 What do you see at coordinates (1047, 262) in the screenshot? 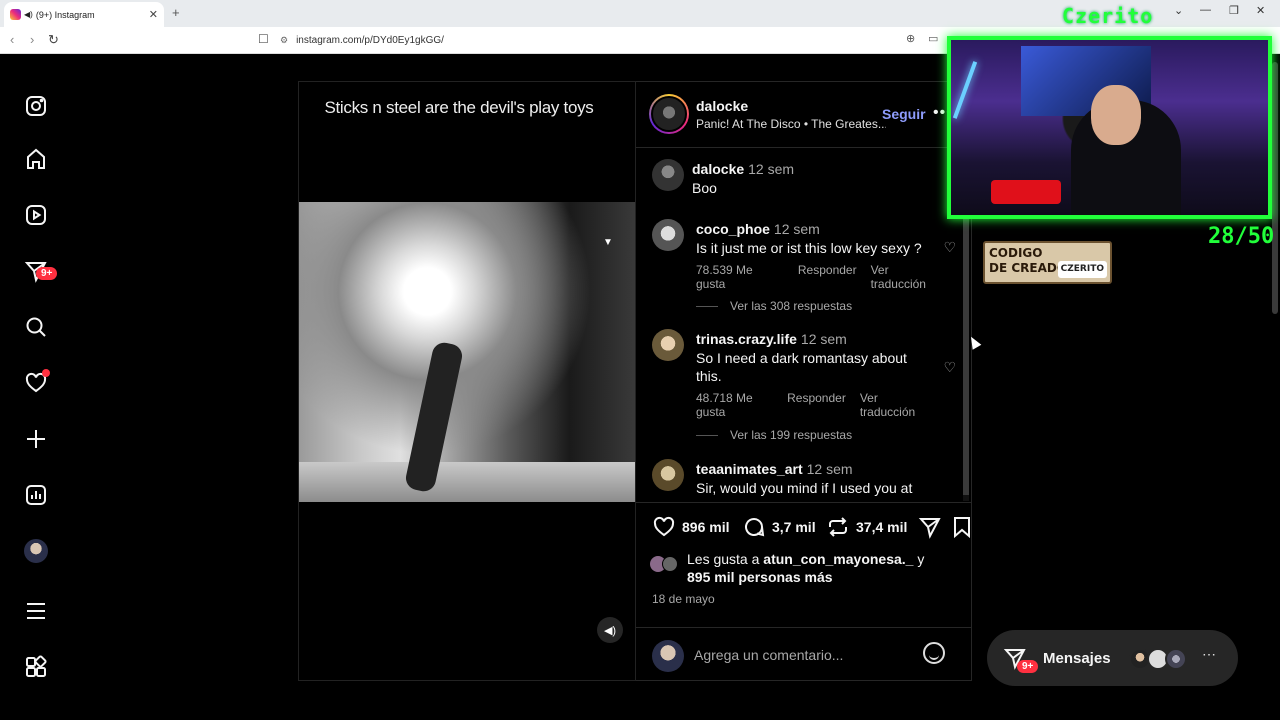
I see `creator-code-badge: CODIGO DE CREADOR CZERITO` at bounding box center [1047, 262].